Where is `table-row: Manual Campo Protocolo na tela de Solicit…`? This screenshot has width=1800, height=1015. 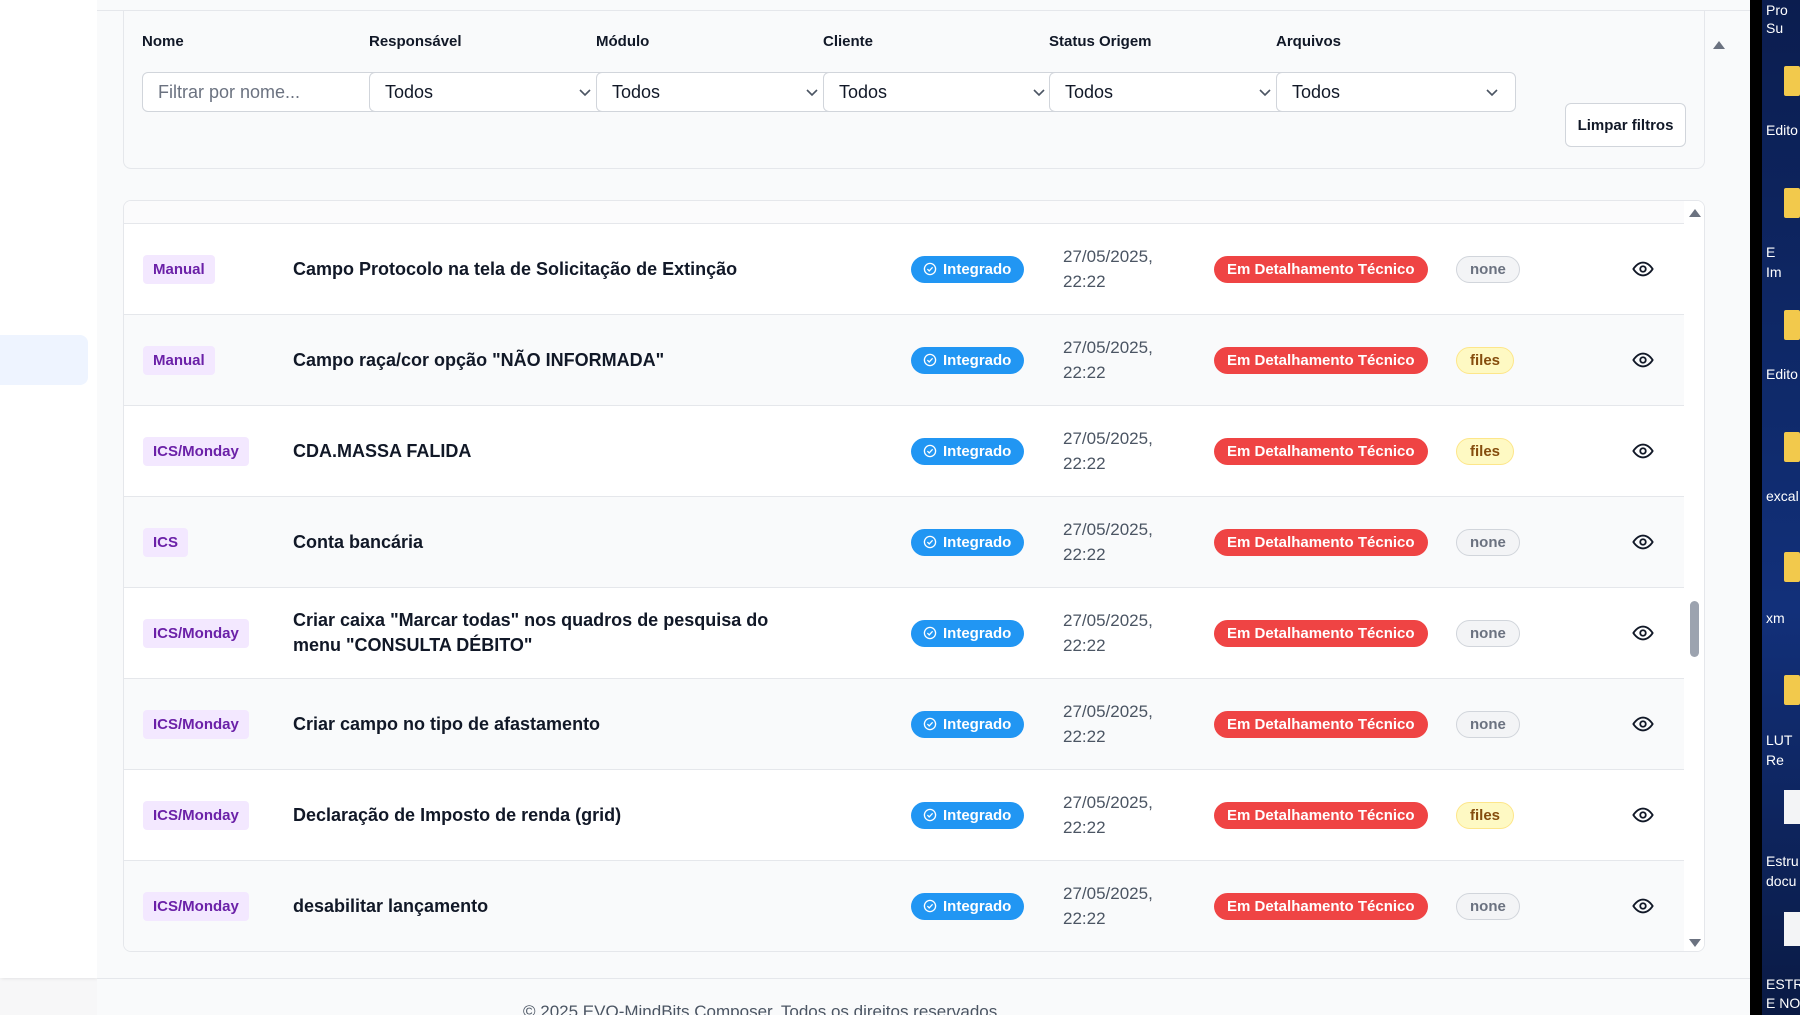 table-row: Manual Campo Protocolo na tela de Solicit… is located at coordinates (904, 269).